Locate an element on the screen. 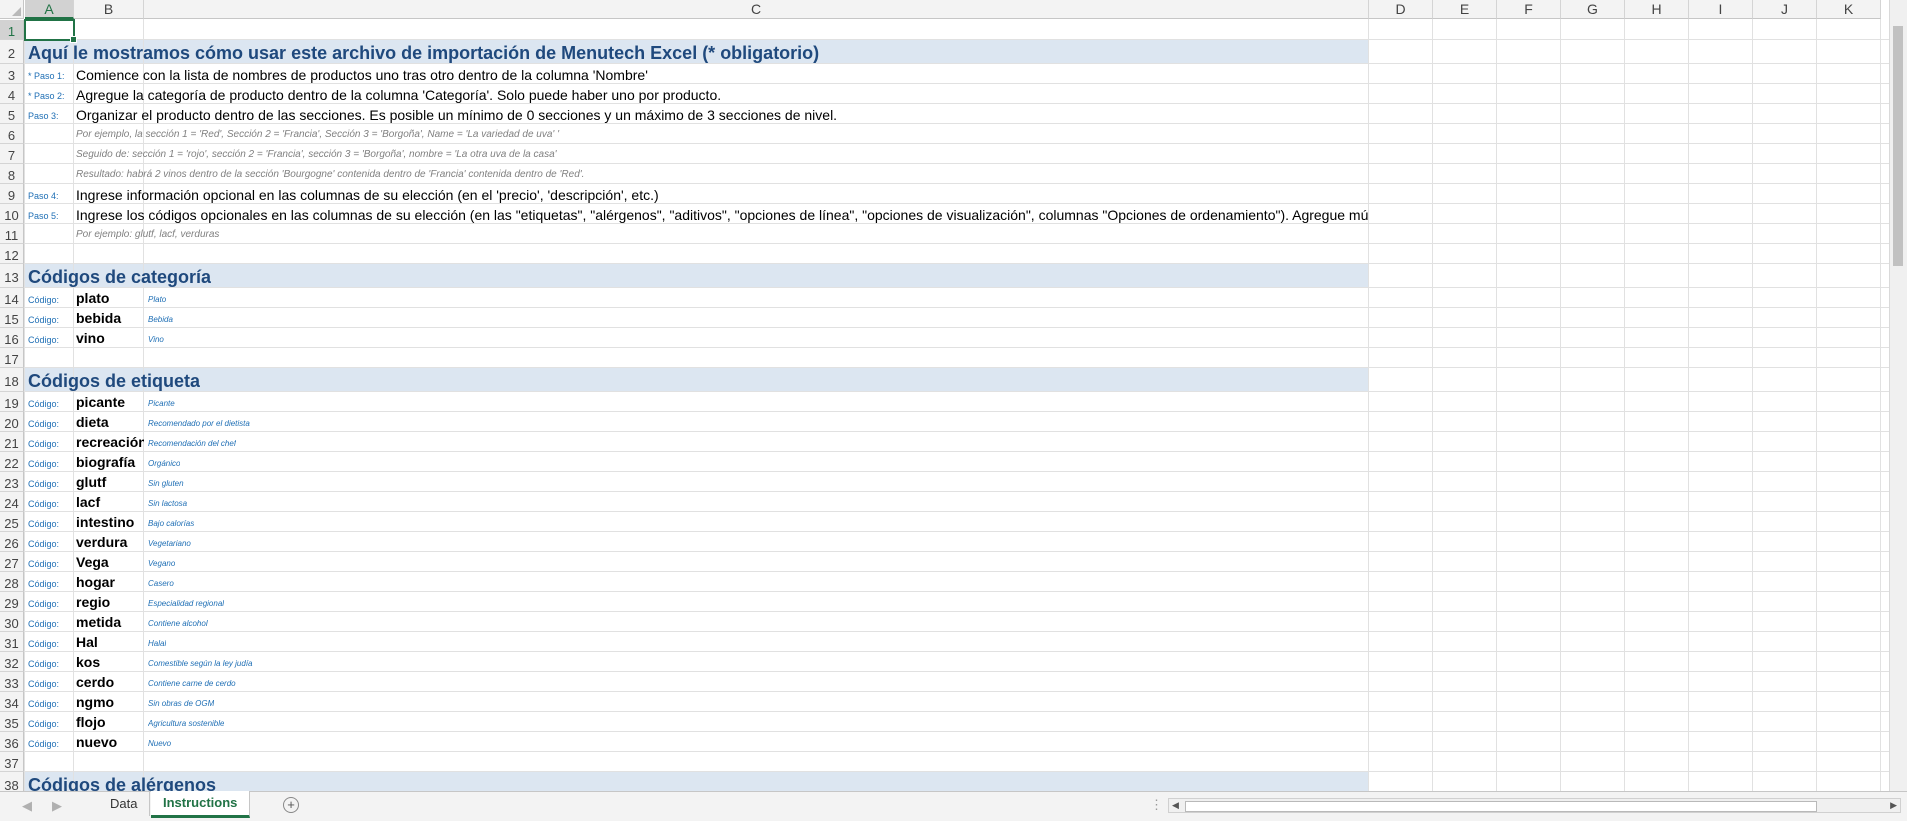 The image size is (1907, 821). row-header: 4 is located at coordinates (12, 94).